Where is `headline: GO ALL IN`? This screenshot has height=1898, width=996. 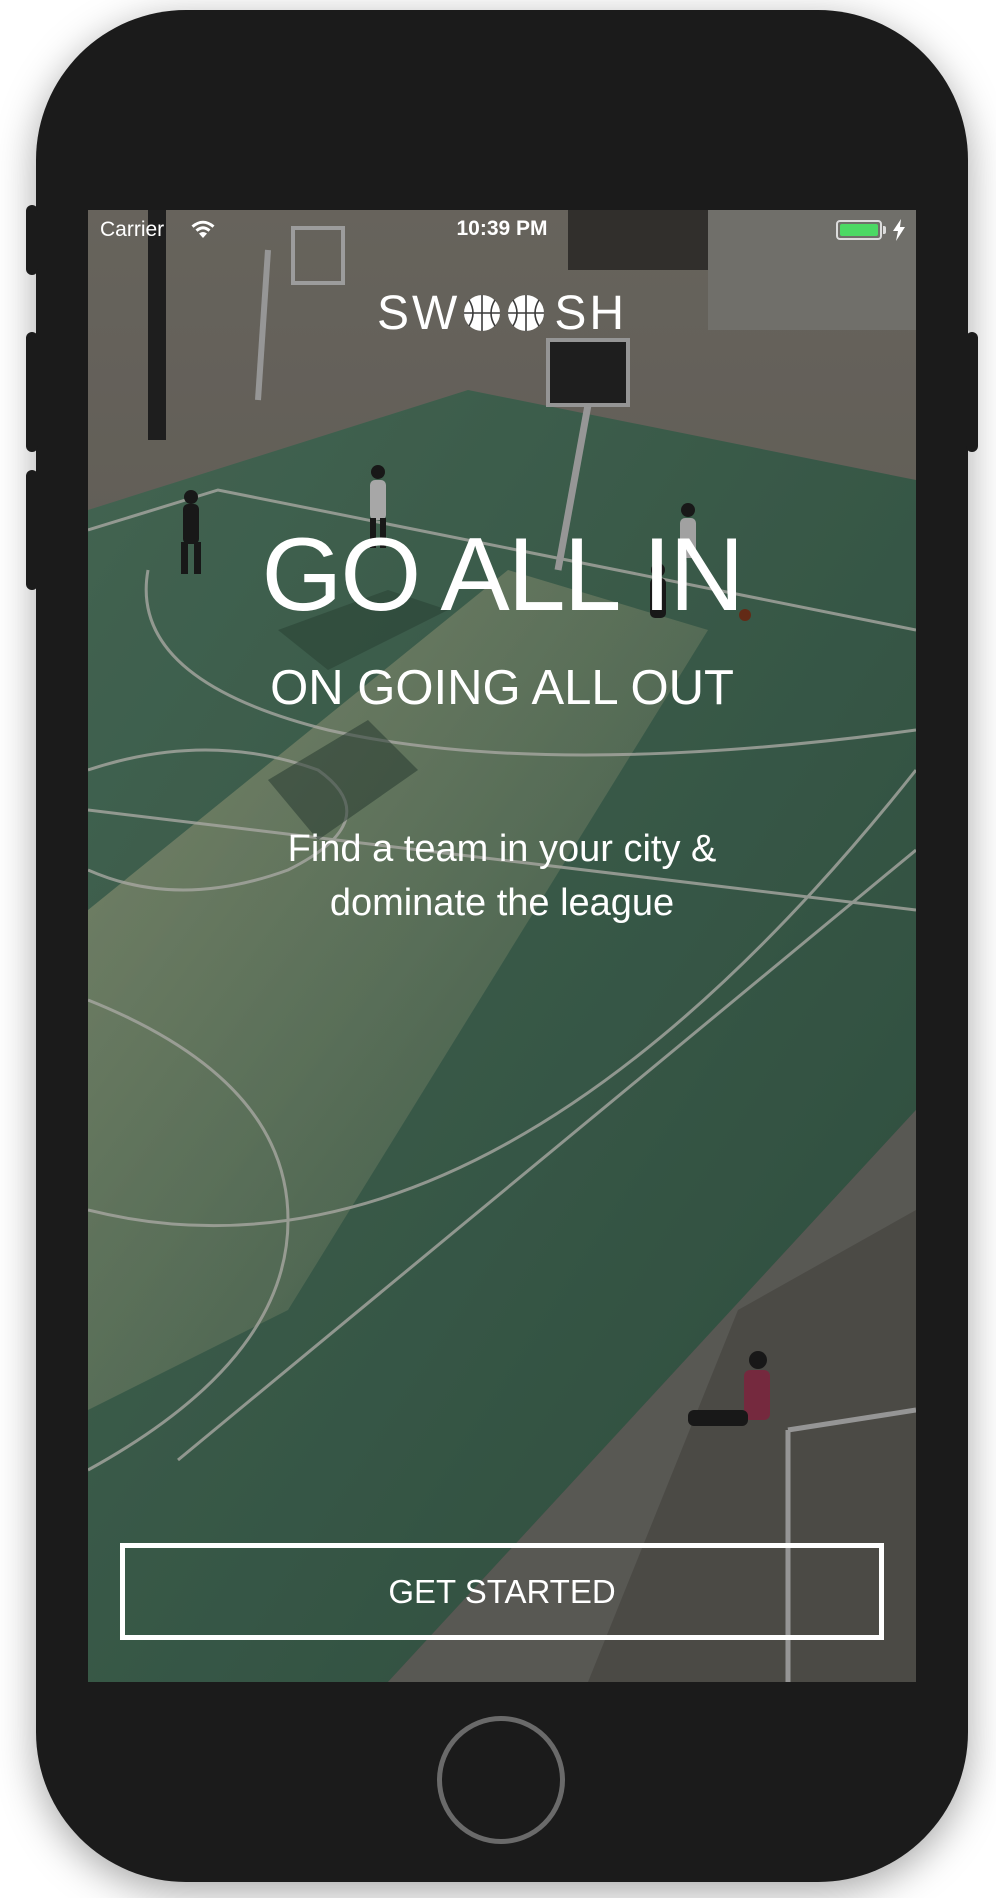 headline: GO ALL IN is located at coordinates (502, 575).